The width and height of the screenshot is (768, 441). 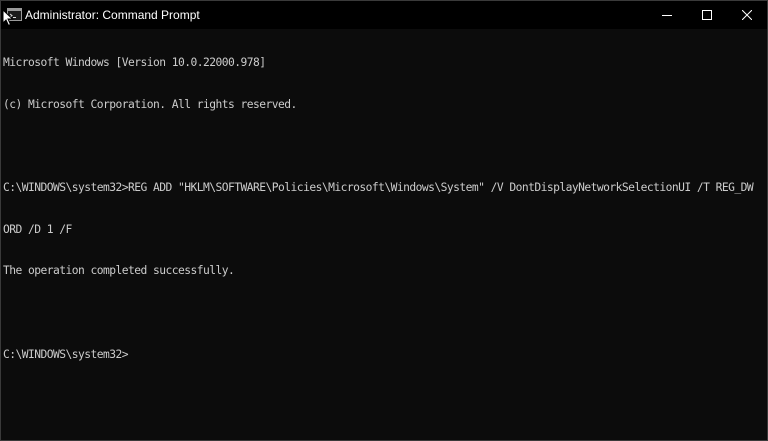 I want to click on close-button, so click(x=747, y=15).